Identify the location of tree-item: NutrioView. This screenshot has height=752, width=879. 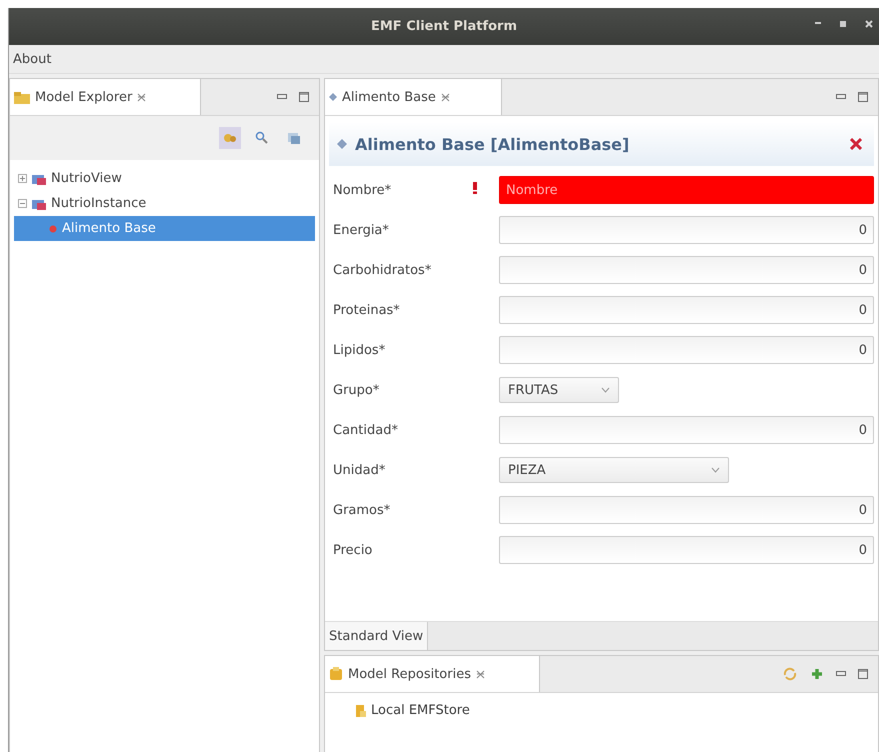
(164, 178).